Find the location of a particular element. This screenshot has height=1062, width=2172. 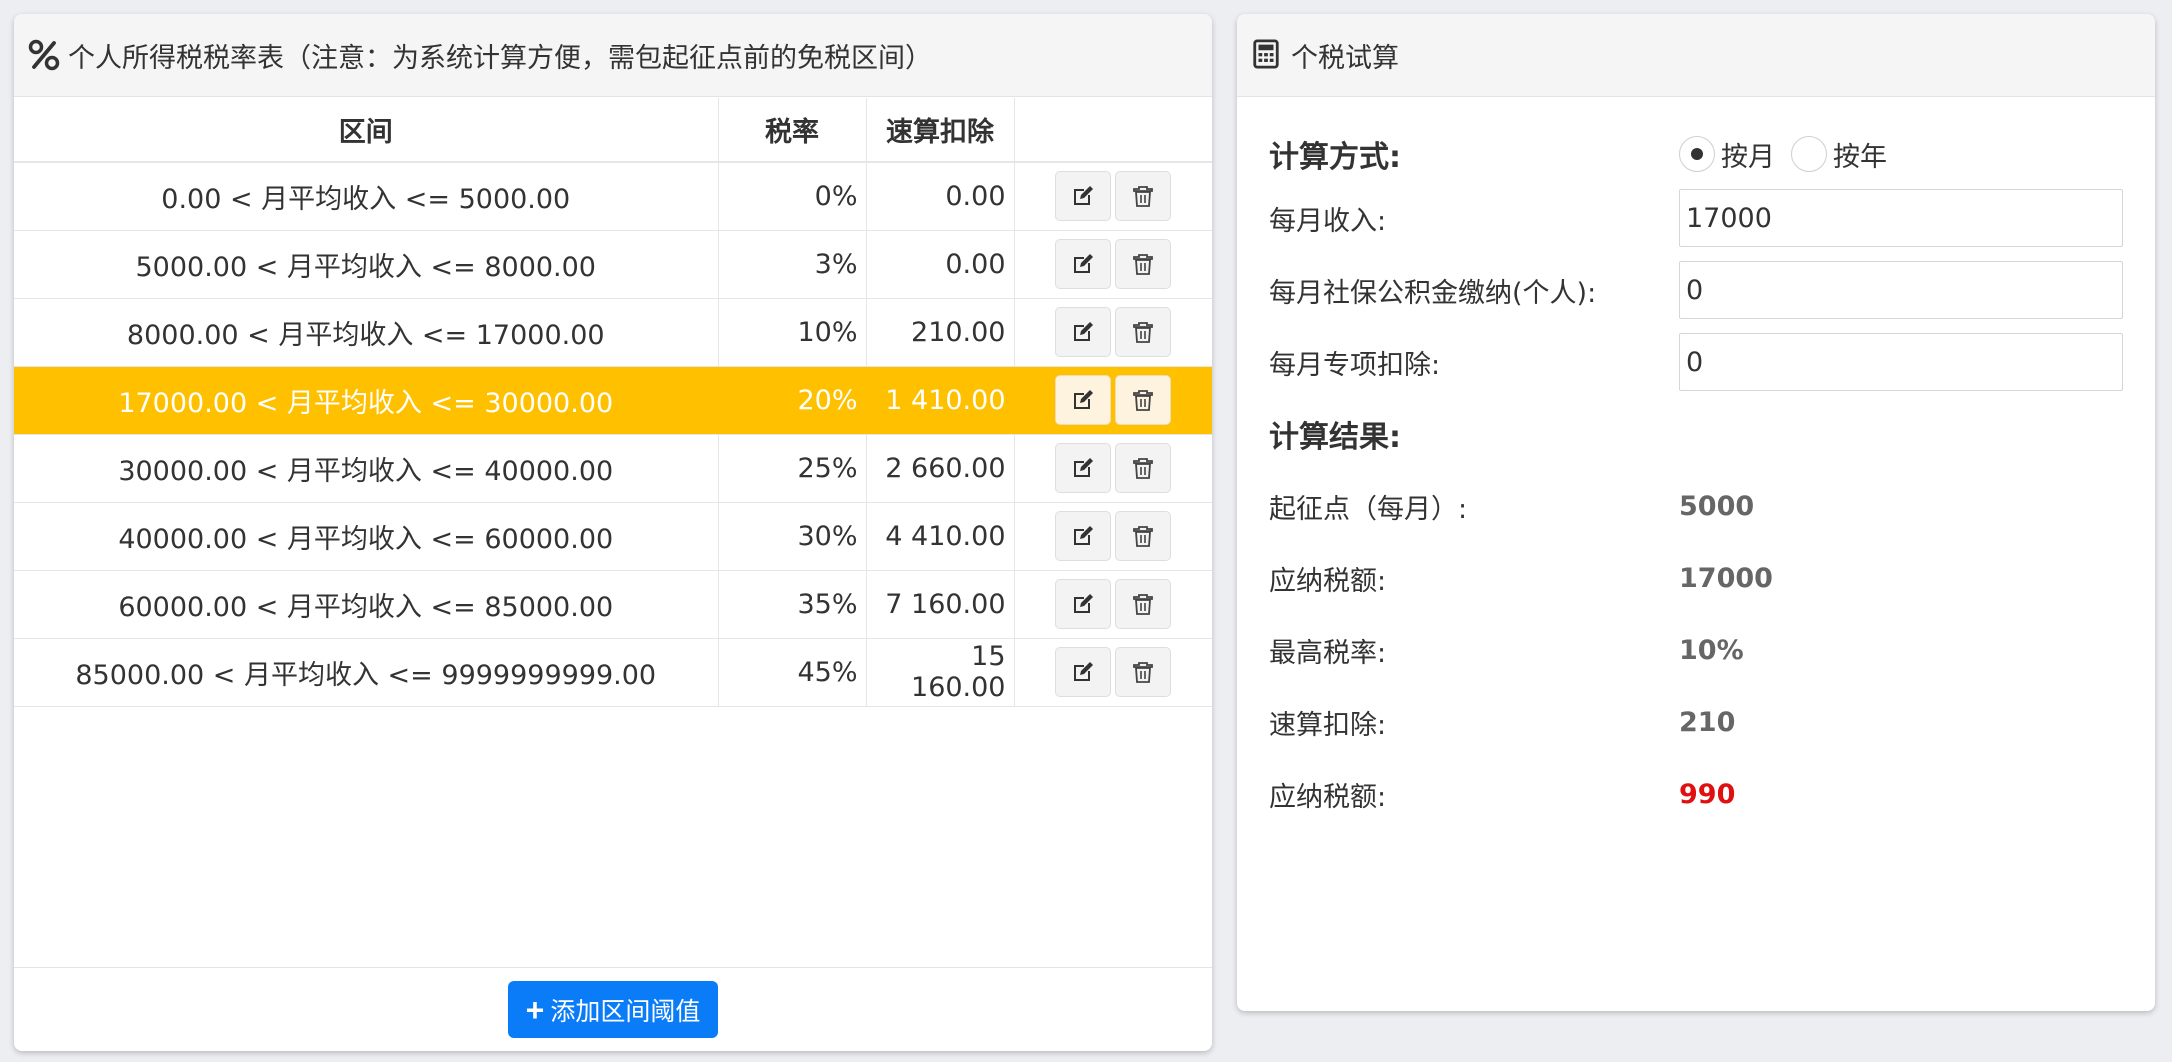

social-fund-row: 每月社保公积金缴纳(个人): is located at coordinates (1699, 290).